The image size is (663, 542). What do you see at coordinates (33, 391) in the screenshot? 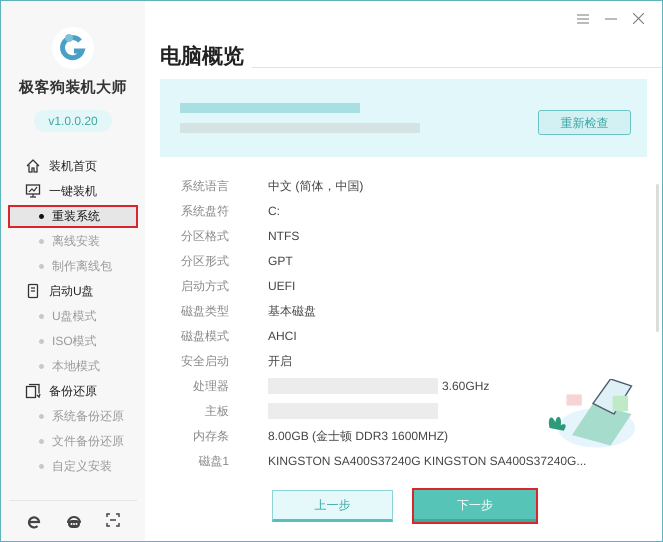
I see `backup-icon` at bounding box center [33, 391].